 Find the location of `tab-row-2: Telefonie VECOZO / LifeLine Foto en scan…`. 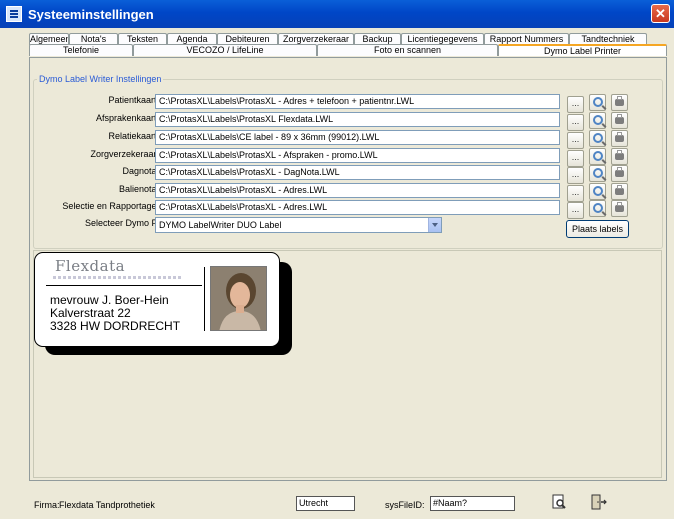

tab-row-2: Telefonie VECOZO / LifeLine Foto en scan… is located at coordinates (348, 50).